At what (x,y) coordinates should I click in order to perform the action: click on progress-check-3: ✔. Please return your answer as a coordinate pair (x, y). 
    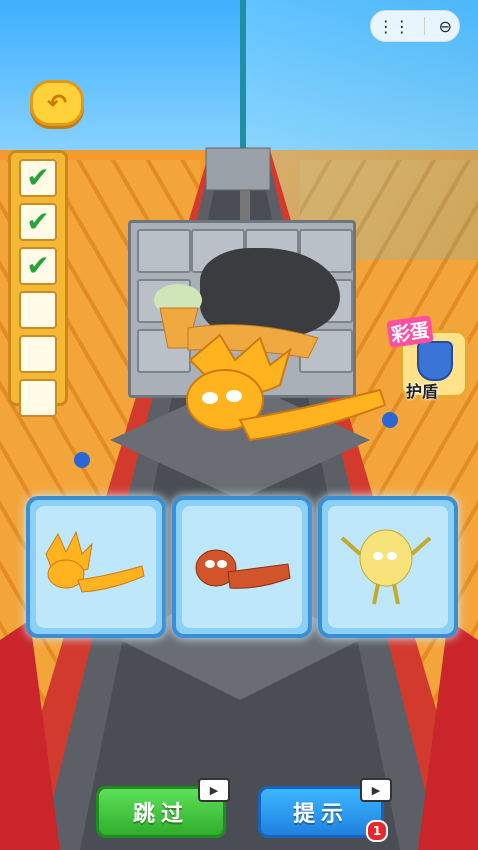
    Looking at the image, I should click on (38, 266).